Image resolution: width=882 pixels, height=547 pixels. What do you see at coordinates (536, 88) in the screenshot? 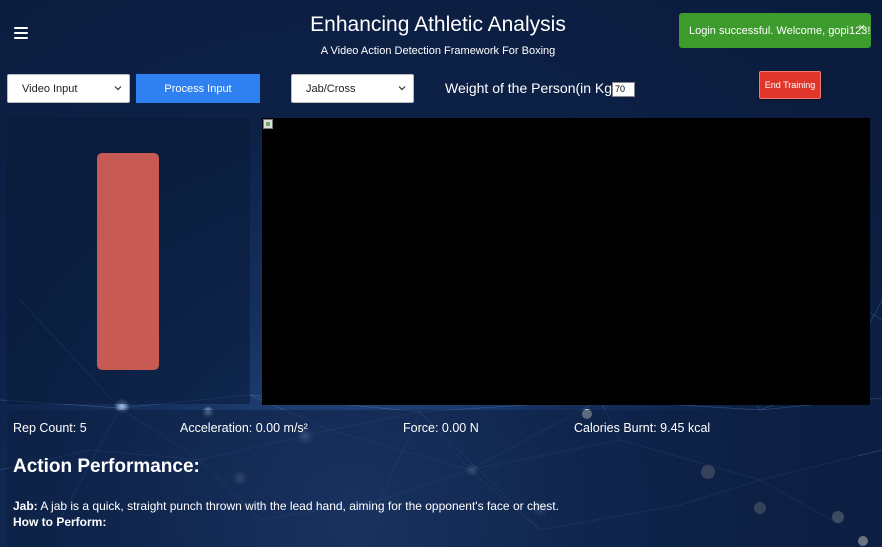
I see `weight-label: Weight of the Person(in Kgs):` at bounding box center [536, 88].